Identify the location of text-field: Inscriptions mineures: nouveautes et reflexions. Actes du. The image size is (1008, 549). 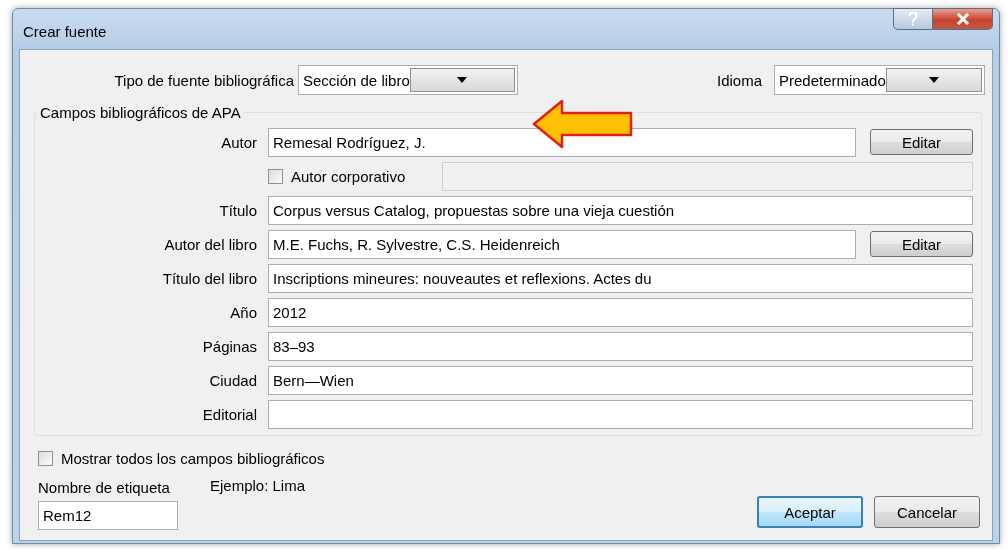
(620, 278).